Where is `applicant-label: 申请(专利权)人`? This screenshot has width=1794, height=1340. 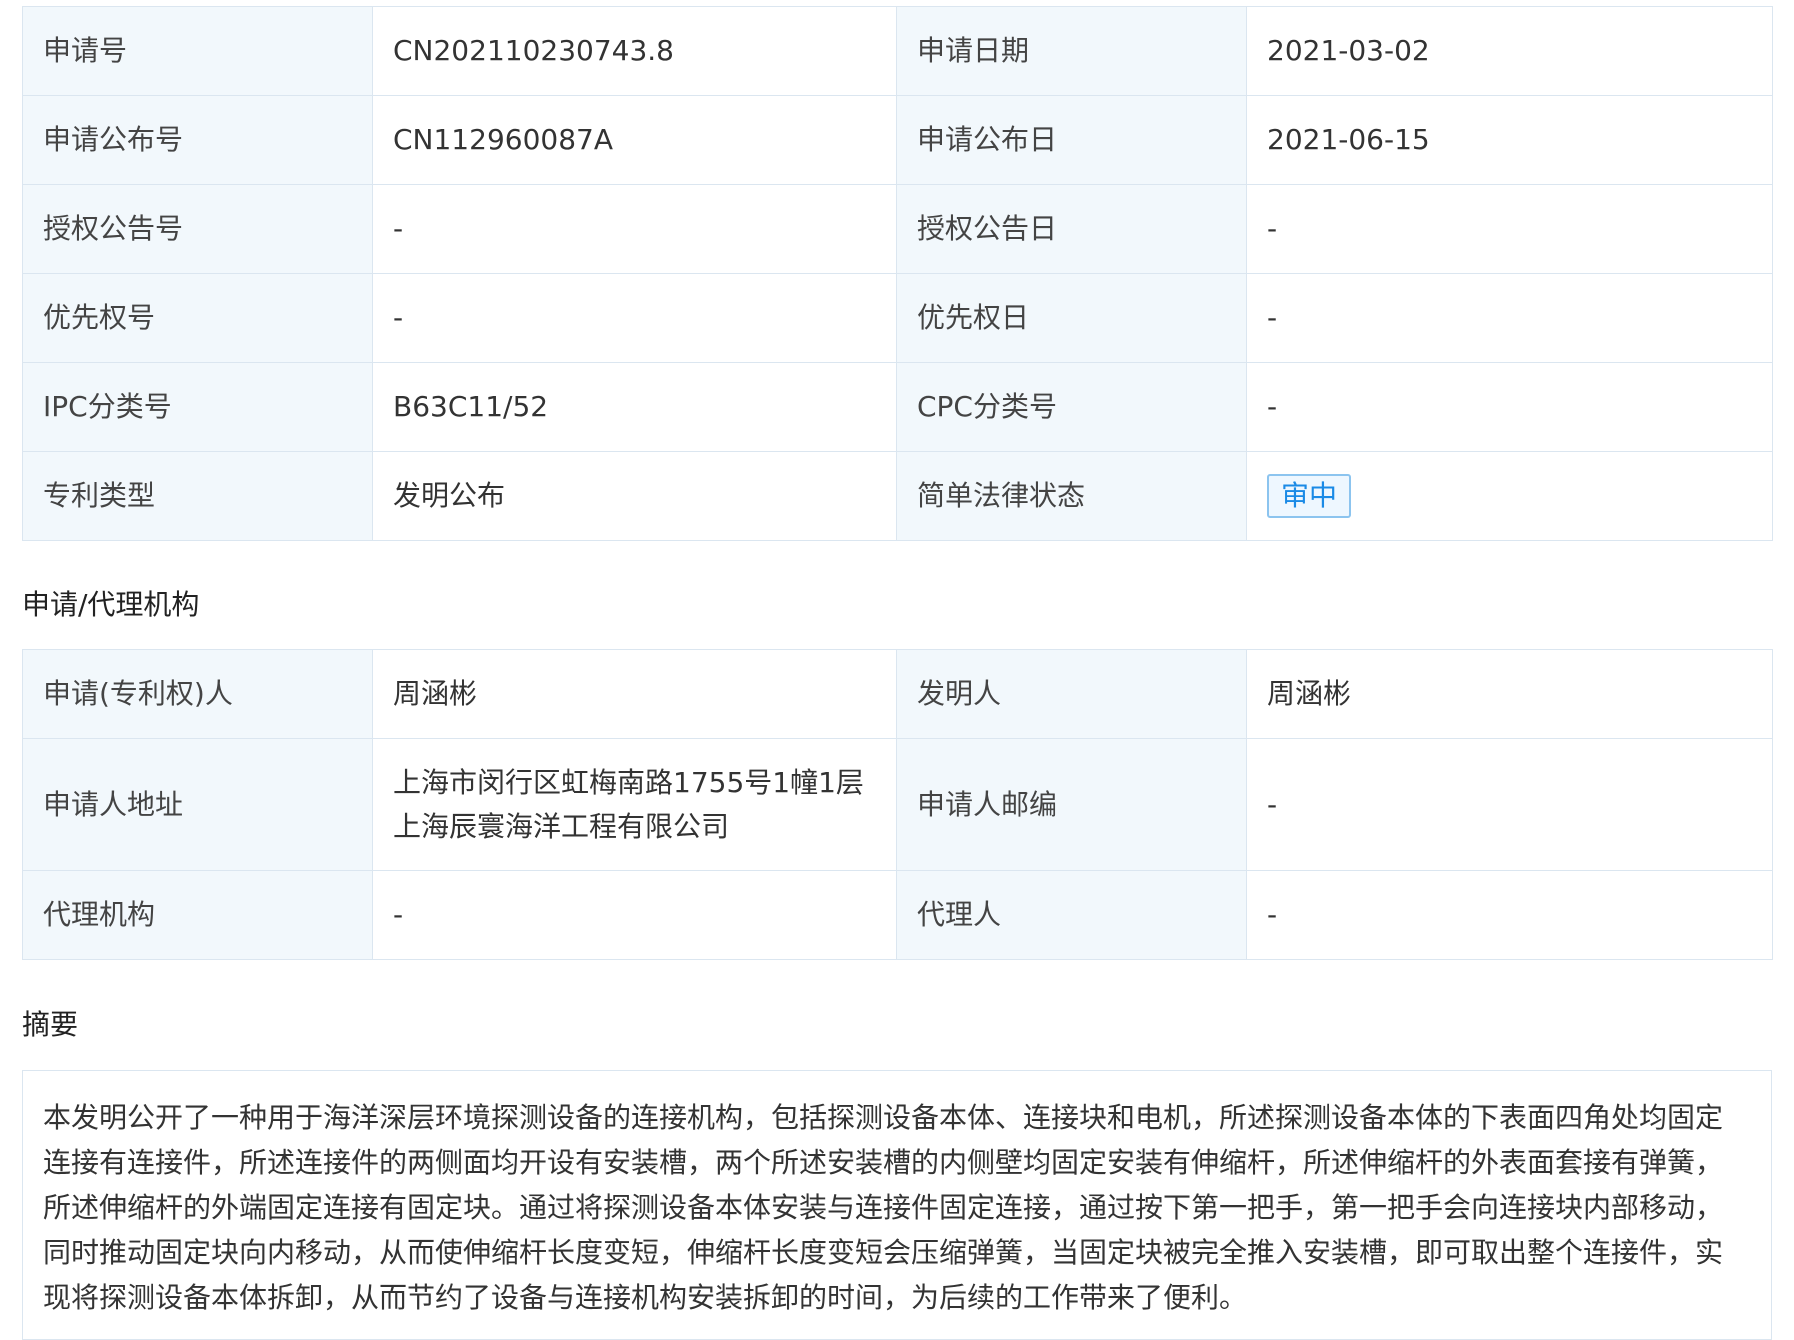
applicant-label: 申请(专利权)人 is located at coordinates (197, 694).